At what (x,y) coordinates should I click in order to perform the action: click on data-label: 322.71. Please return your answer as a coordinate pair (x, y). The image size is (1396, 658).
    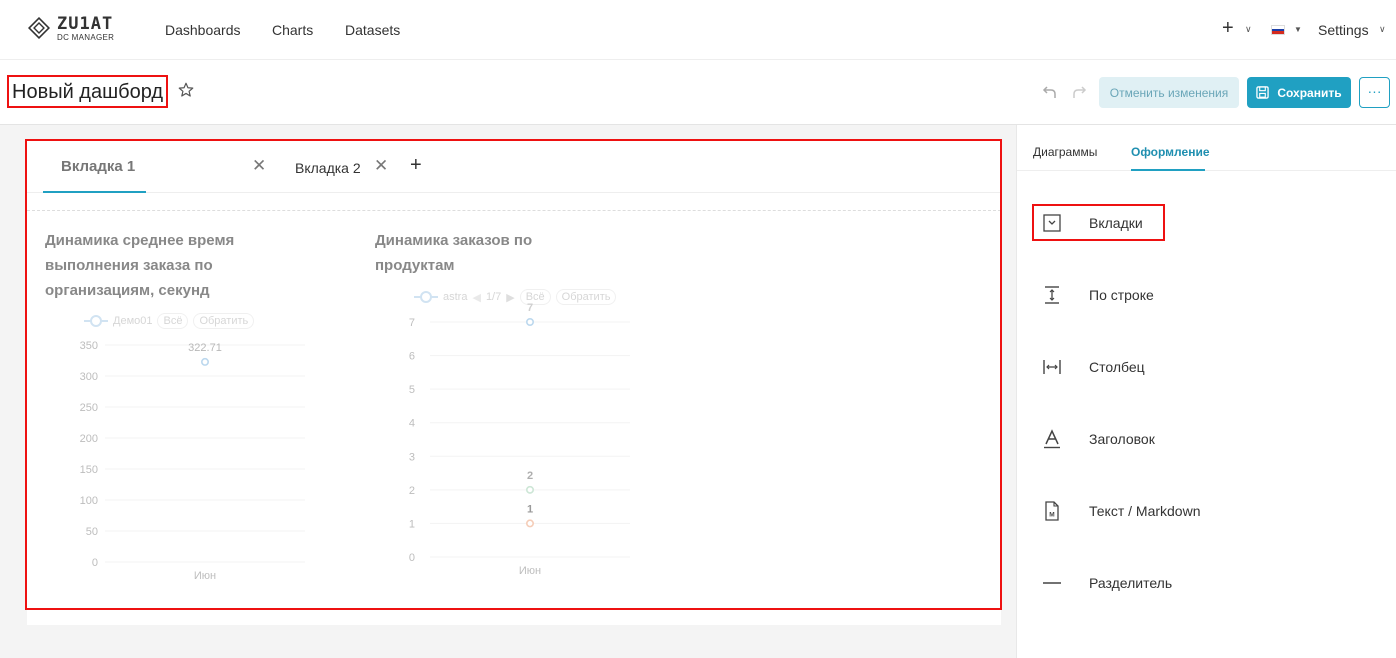
    Looking at the image, I should click on (205, 348).